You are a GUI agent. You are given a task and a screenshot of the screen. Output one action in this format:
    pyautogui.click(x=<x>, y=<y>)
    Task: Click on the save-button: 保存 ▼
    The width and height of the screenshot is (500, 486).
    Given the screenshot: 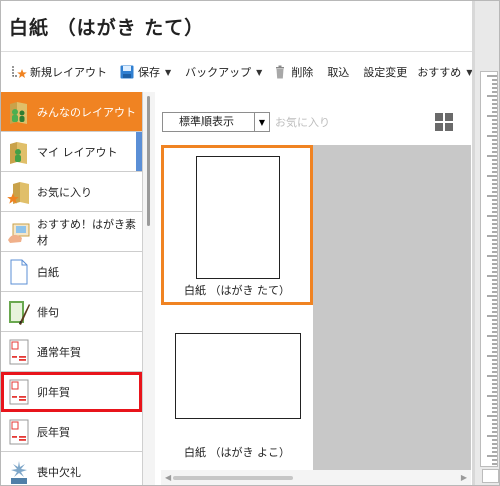 What is the action you would take?
    pyautogui.click(x=145, y=72)
    